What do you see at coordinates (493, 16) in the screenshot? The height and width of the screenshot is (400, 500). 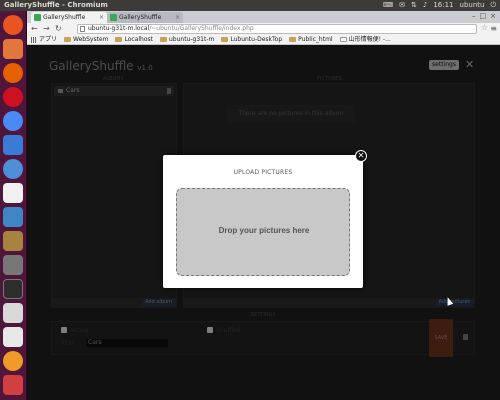 I see `close-window-icon: ×` at bounding box center [493, 16].